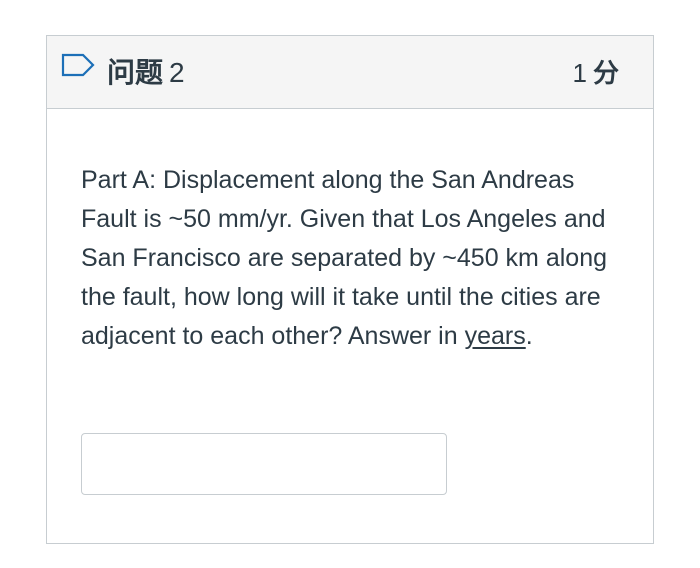 The width and height of the screenshot is (700, 568). I want to click on points-value: 1, so click(579, 73).